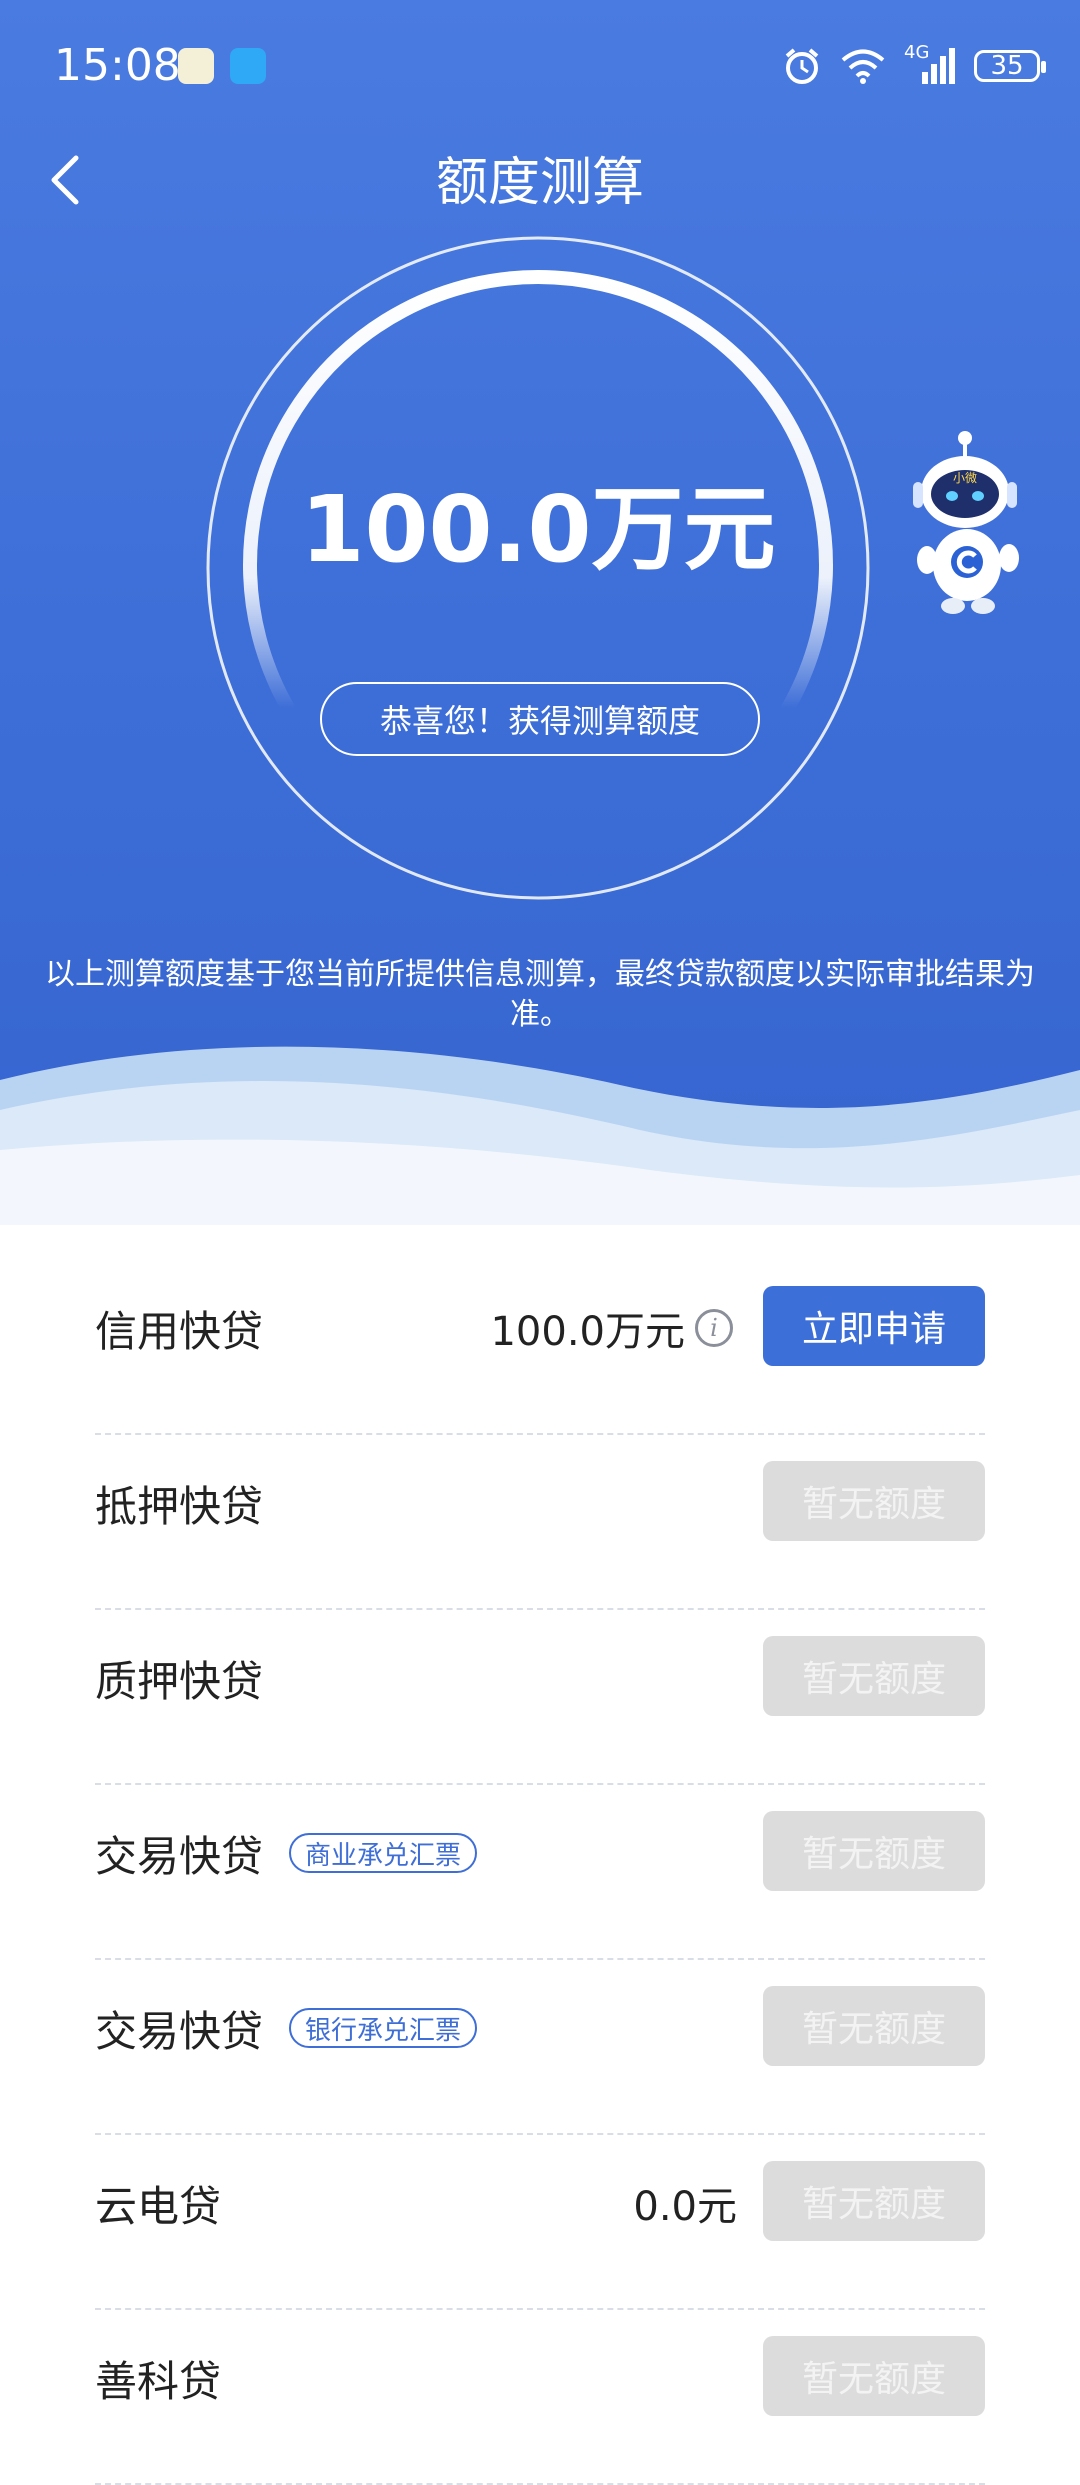 The height and width of the screenshot is (2485, 1080). I want to click on cellular-signal-icon: 4G, so click(930, 64).